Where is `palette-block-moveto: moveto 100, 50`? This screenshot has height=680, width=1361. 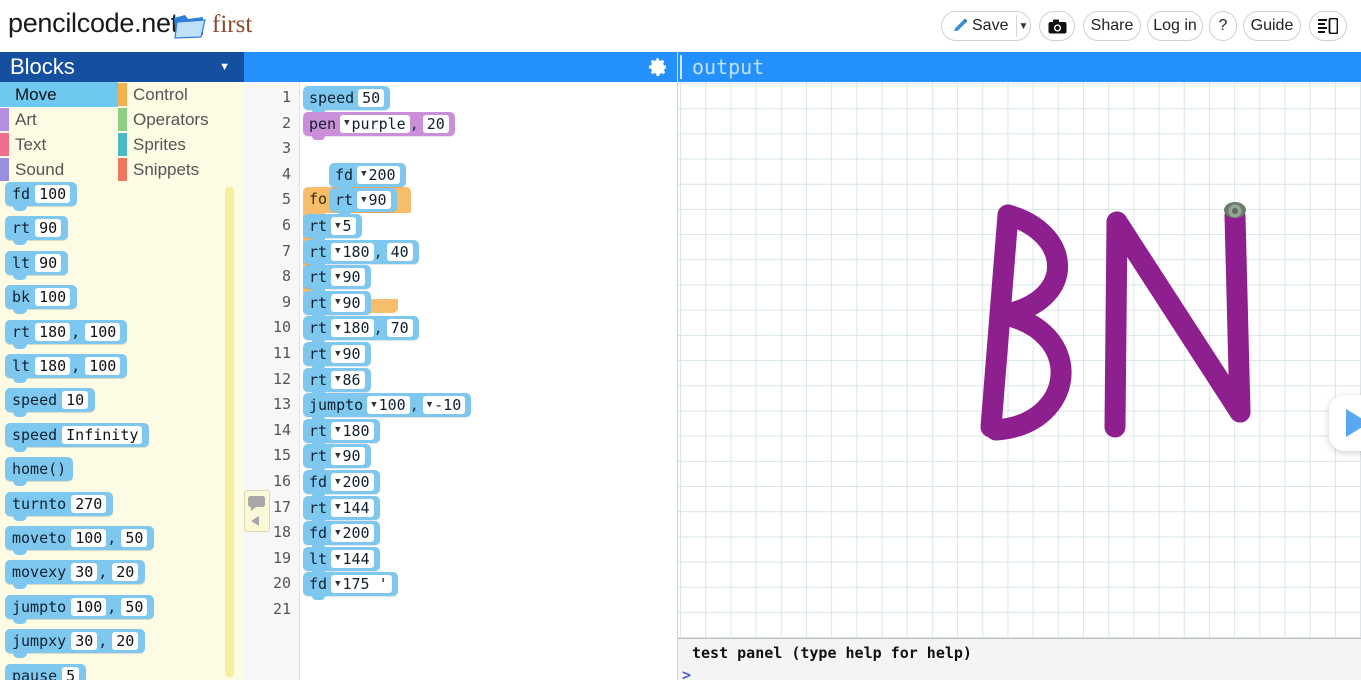 palette-block-moveto: moveto 100, 50 is located at coordinates (80, 540).